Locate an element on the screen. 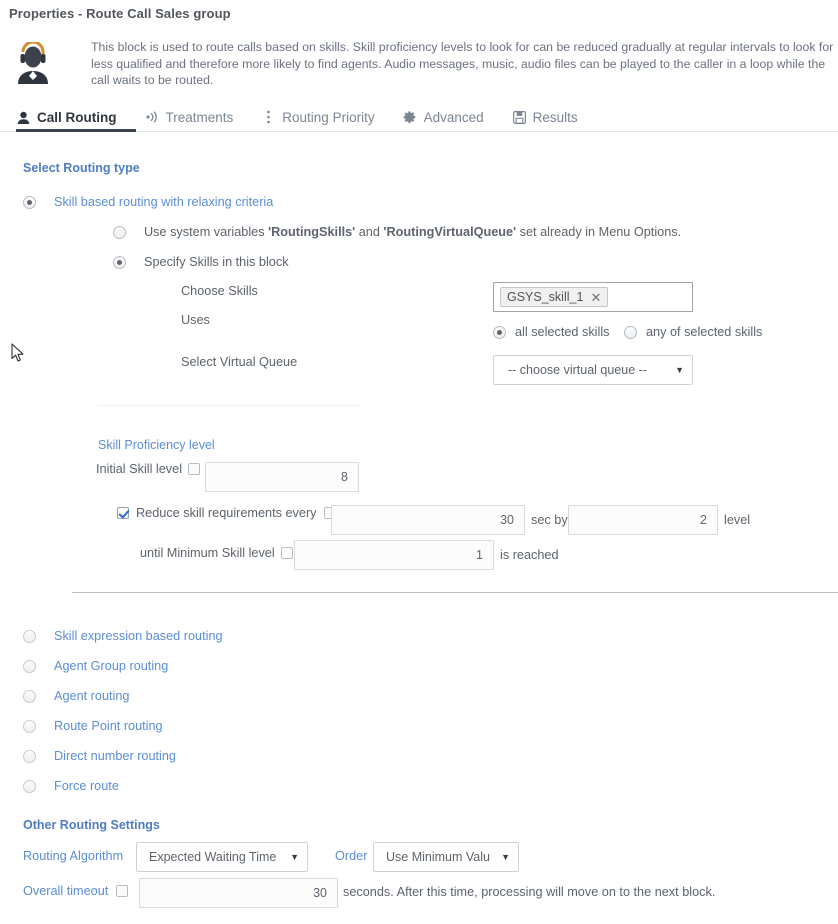 This screenshot has width=838, height=924. tab-call-routing: Call Routing is located at coordinates (73, 117).